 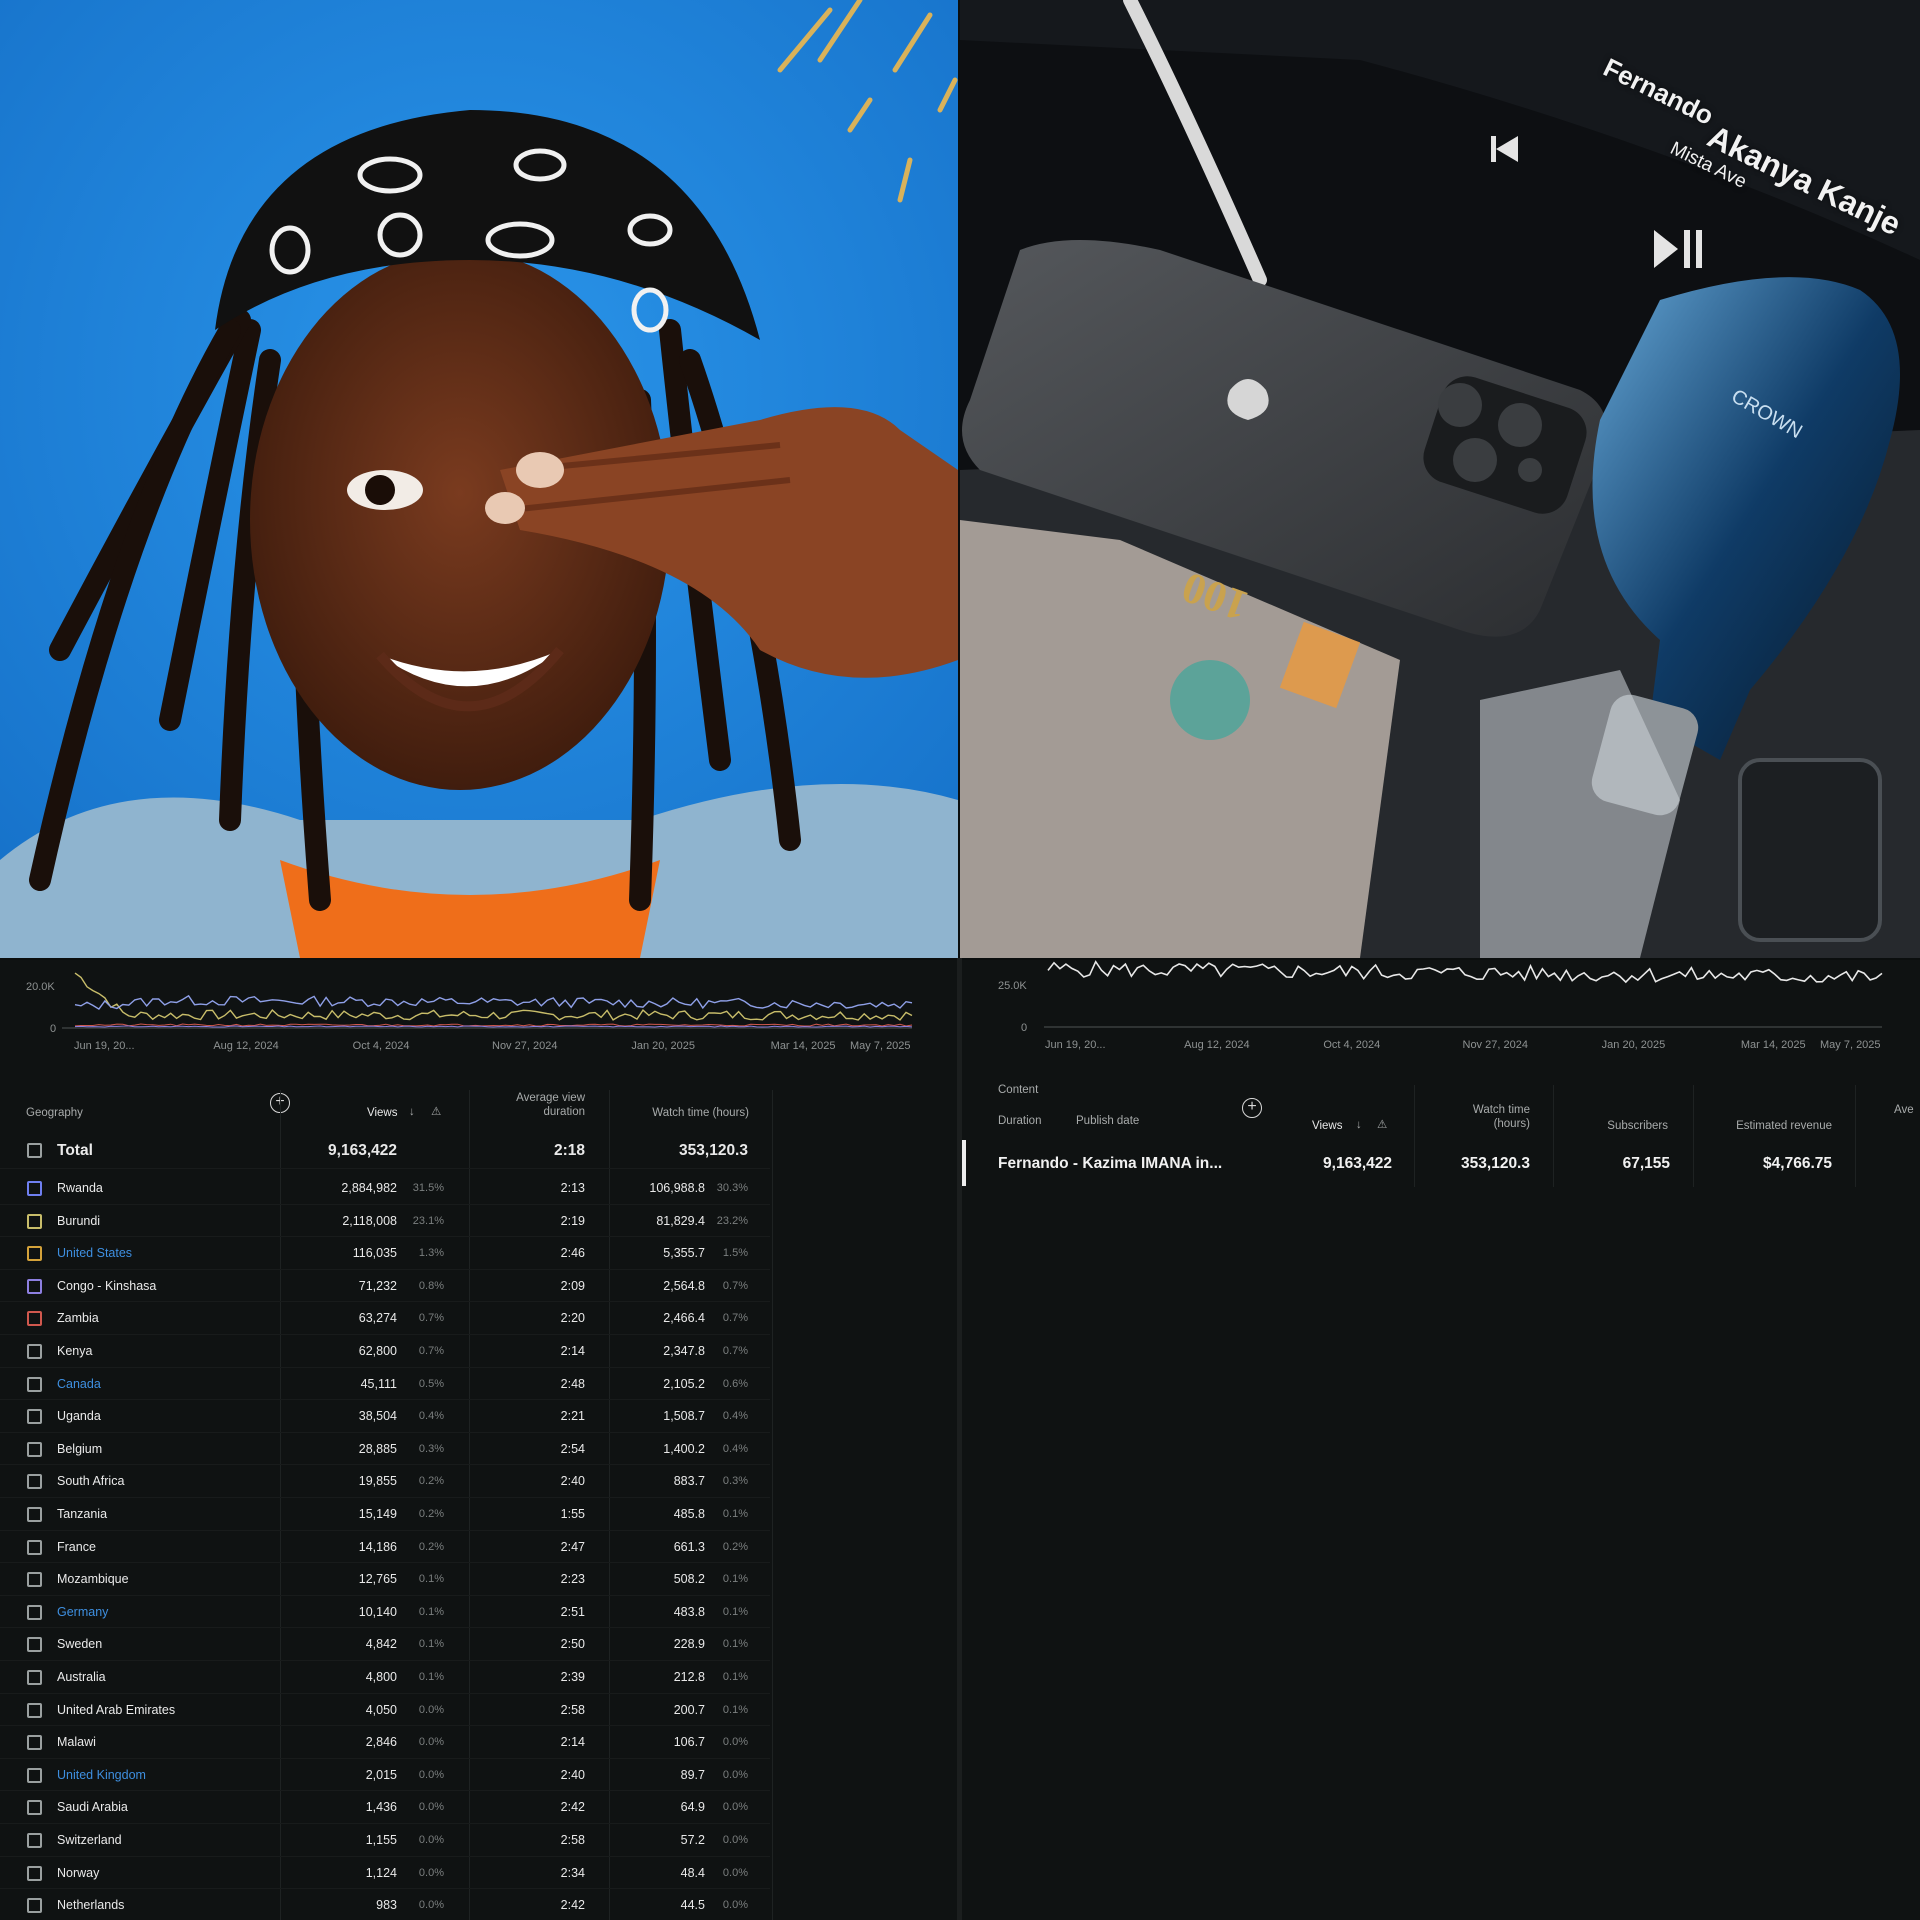 What do you see at coordinates (682, 1113) in the screenshot?
I see `watch-time-column-header: Watch time (hours)` at bounding box center [682, 1113].